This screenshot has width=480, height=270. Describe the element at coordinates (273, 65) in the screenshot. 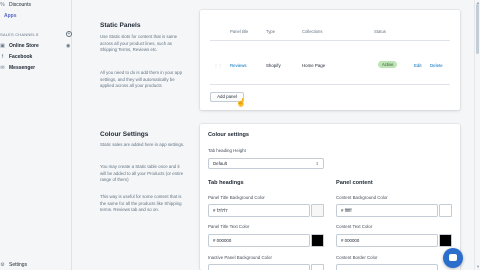

I see `panel-type: Shopify` at that location.